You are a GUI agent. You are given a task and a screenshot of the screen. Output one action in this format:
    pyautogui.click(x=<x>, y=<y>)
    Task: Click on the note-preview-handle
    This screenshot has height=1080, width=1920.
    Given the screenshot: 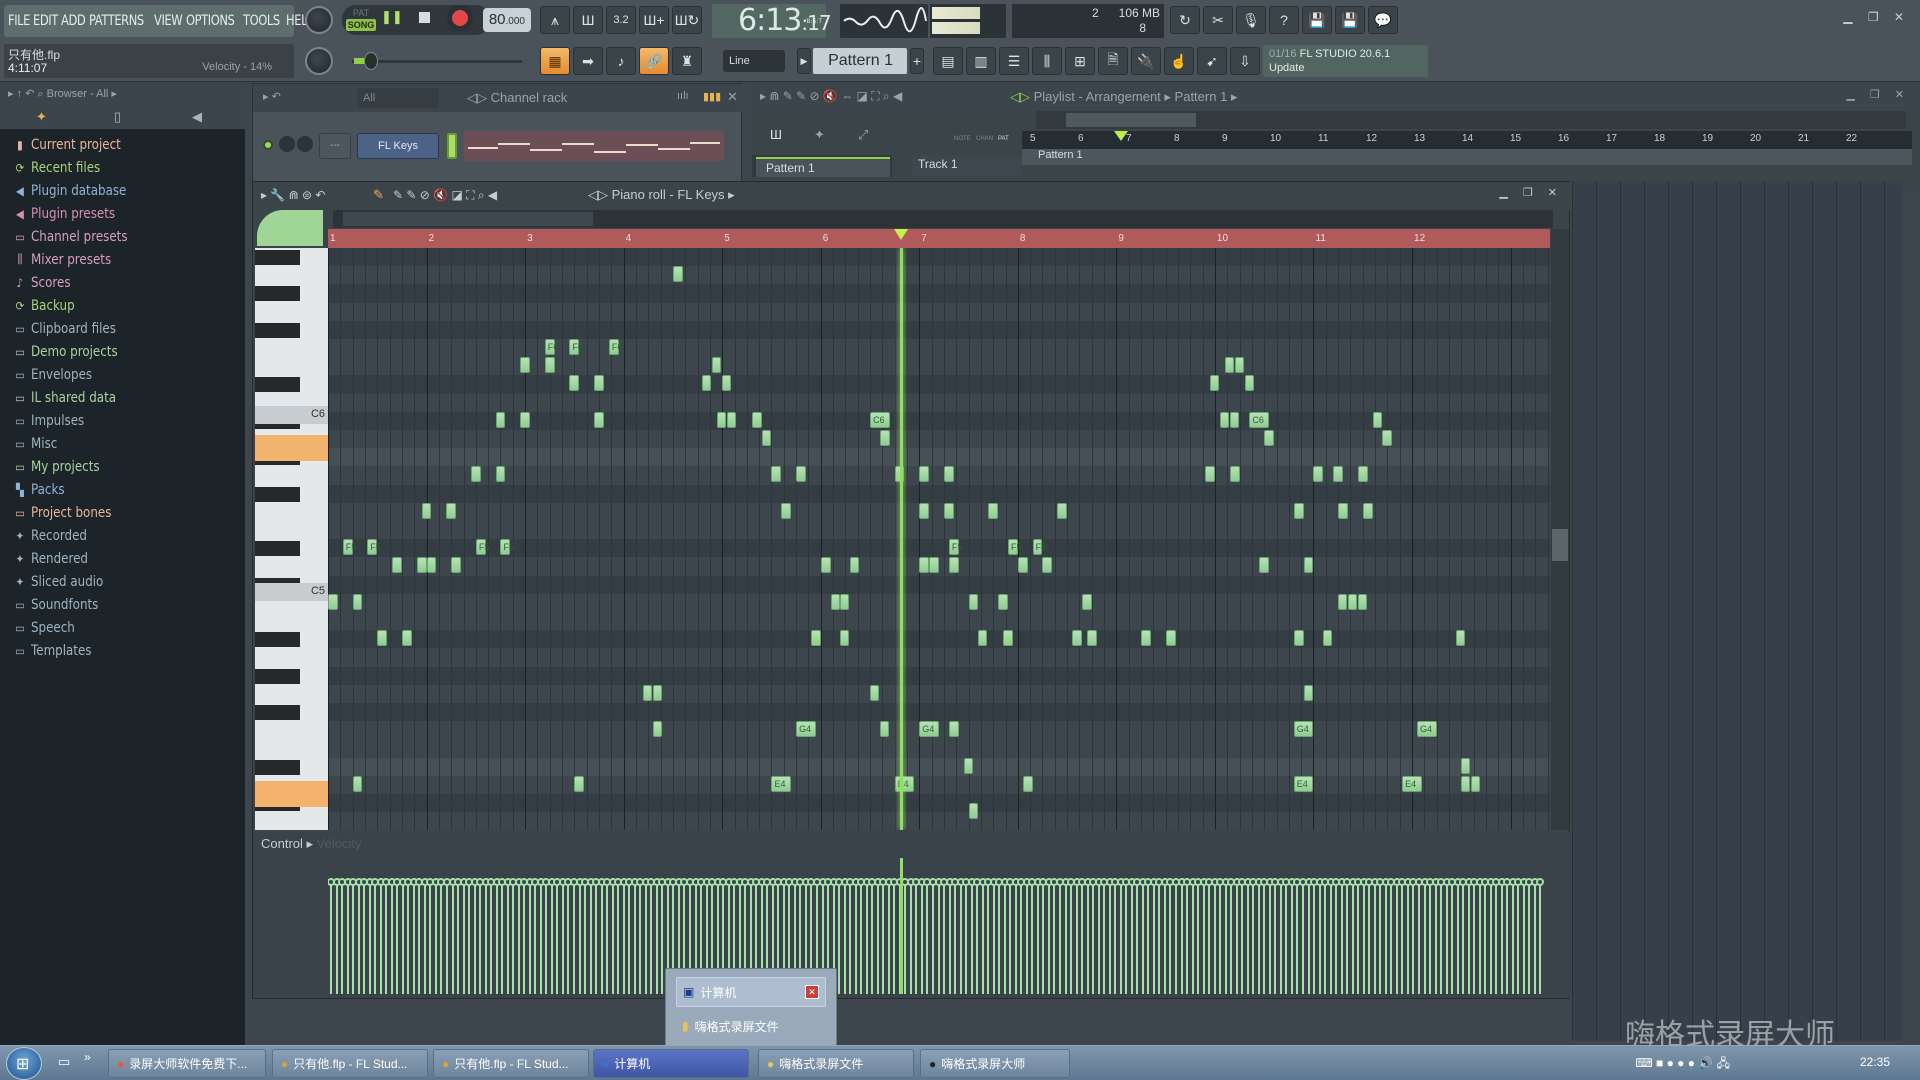 What is the action you would take?
    pyautogui.click(x=290, y=228)
    